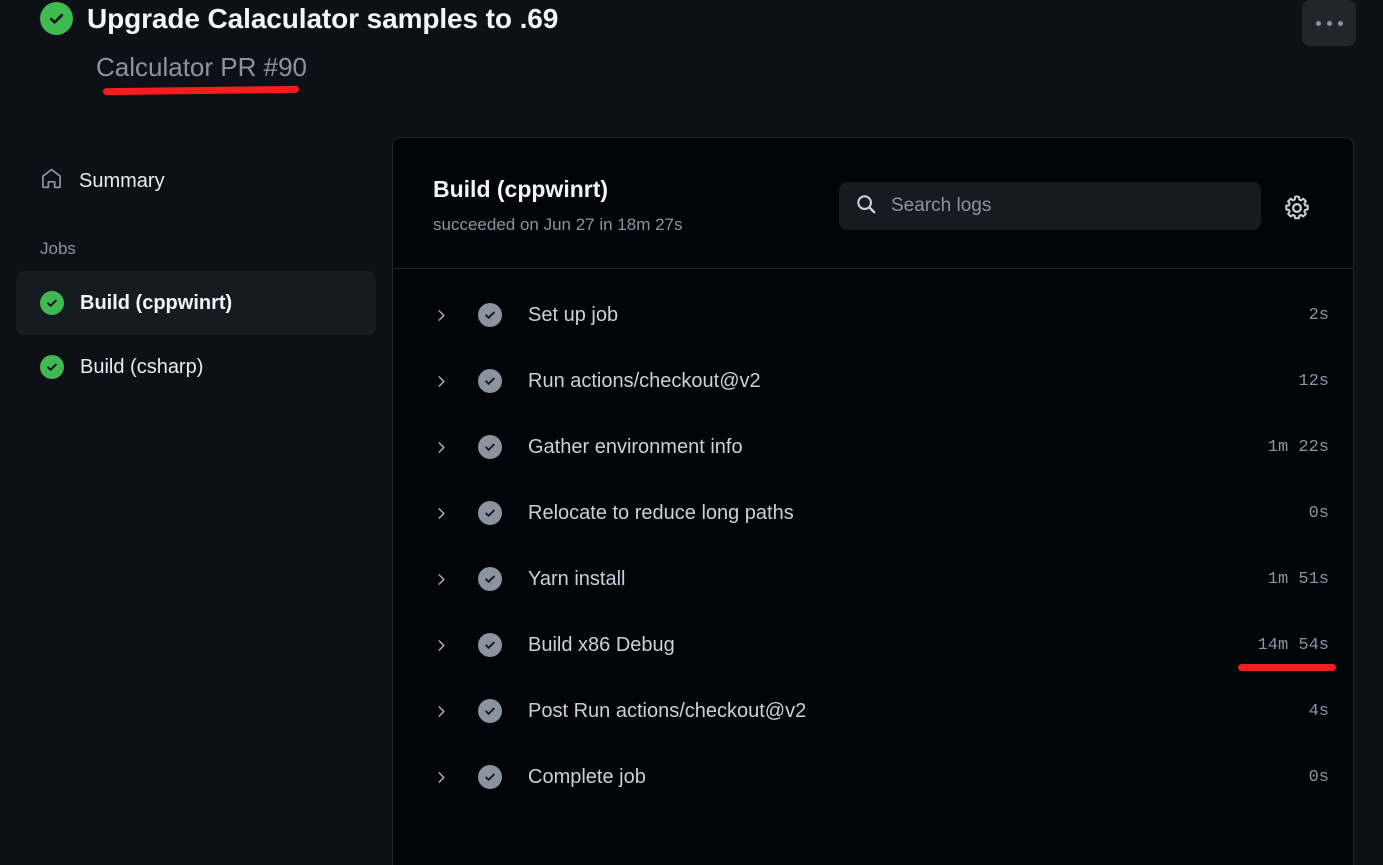 This screenshot has width=1383, height=865. What do you see at coordinates (558, 224) in the screenshot?
I see `job-status-summary: succeeded on Jun 27 in 18m 27s` at bounding box center [558, 224].